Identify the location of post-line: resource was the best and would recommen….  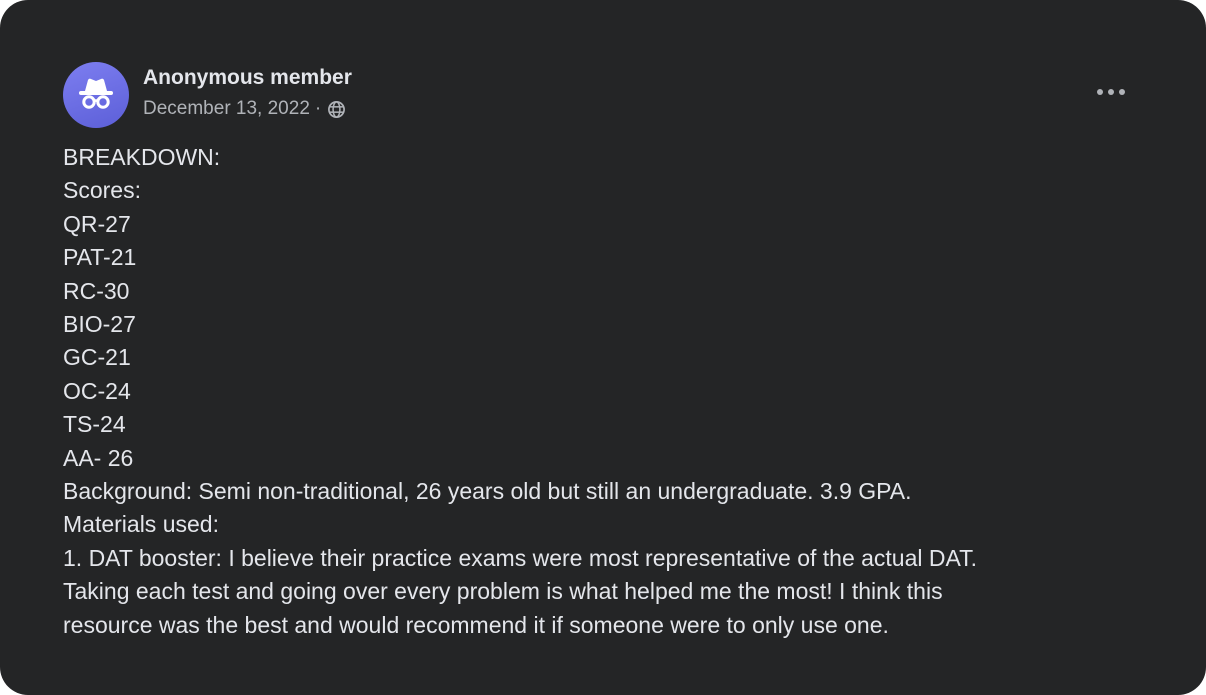
(476, 624).